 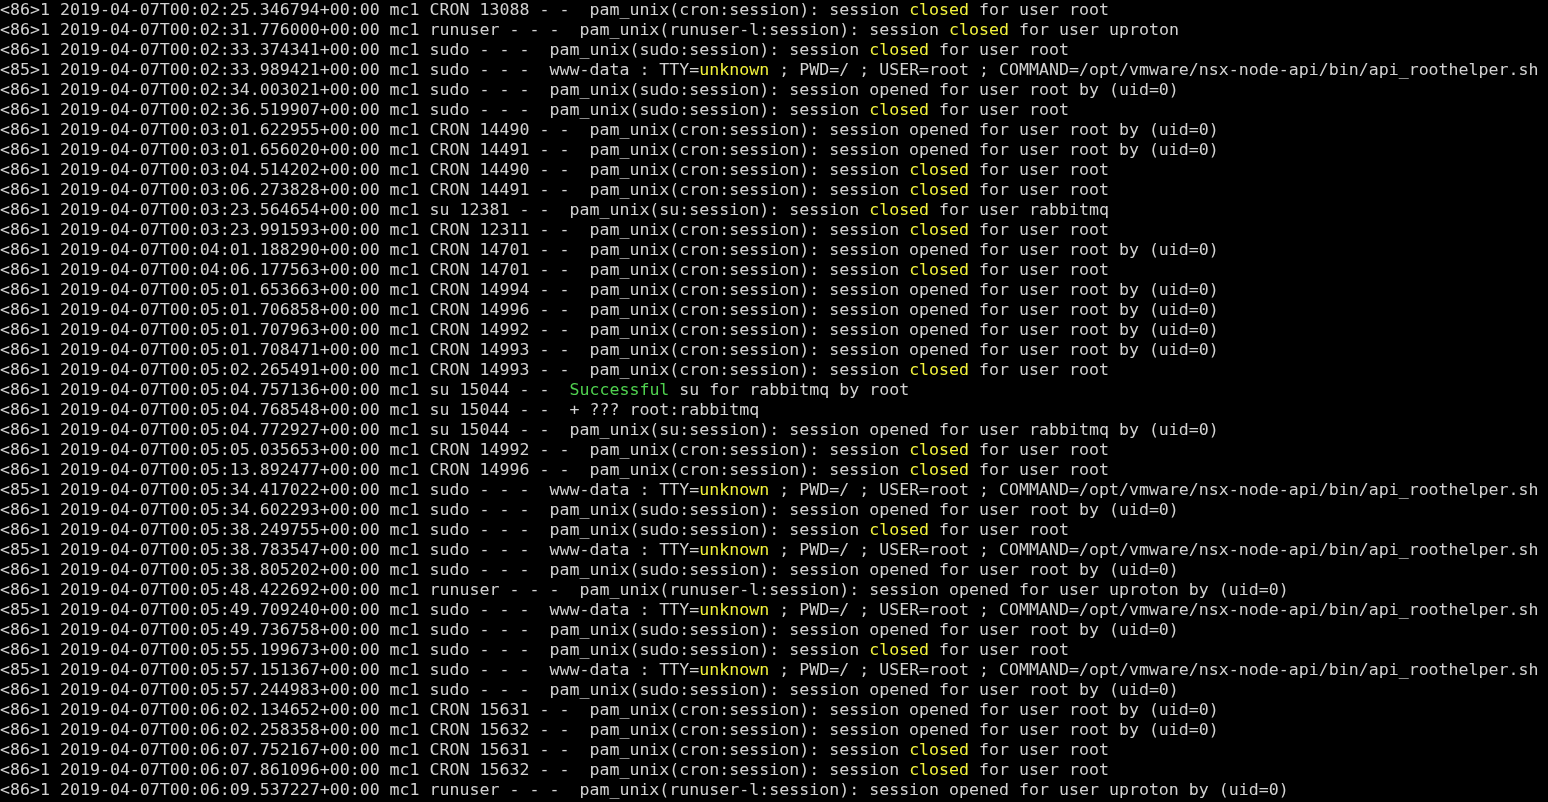 I want to click on log-line: <86>1 2019-04-07T00:05:05.035653+00:00 mc1 CRON 14992 - - pam_unix(cron:session): session closed for user root, so click(x=554, y=450).